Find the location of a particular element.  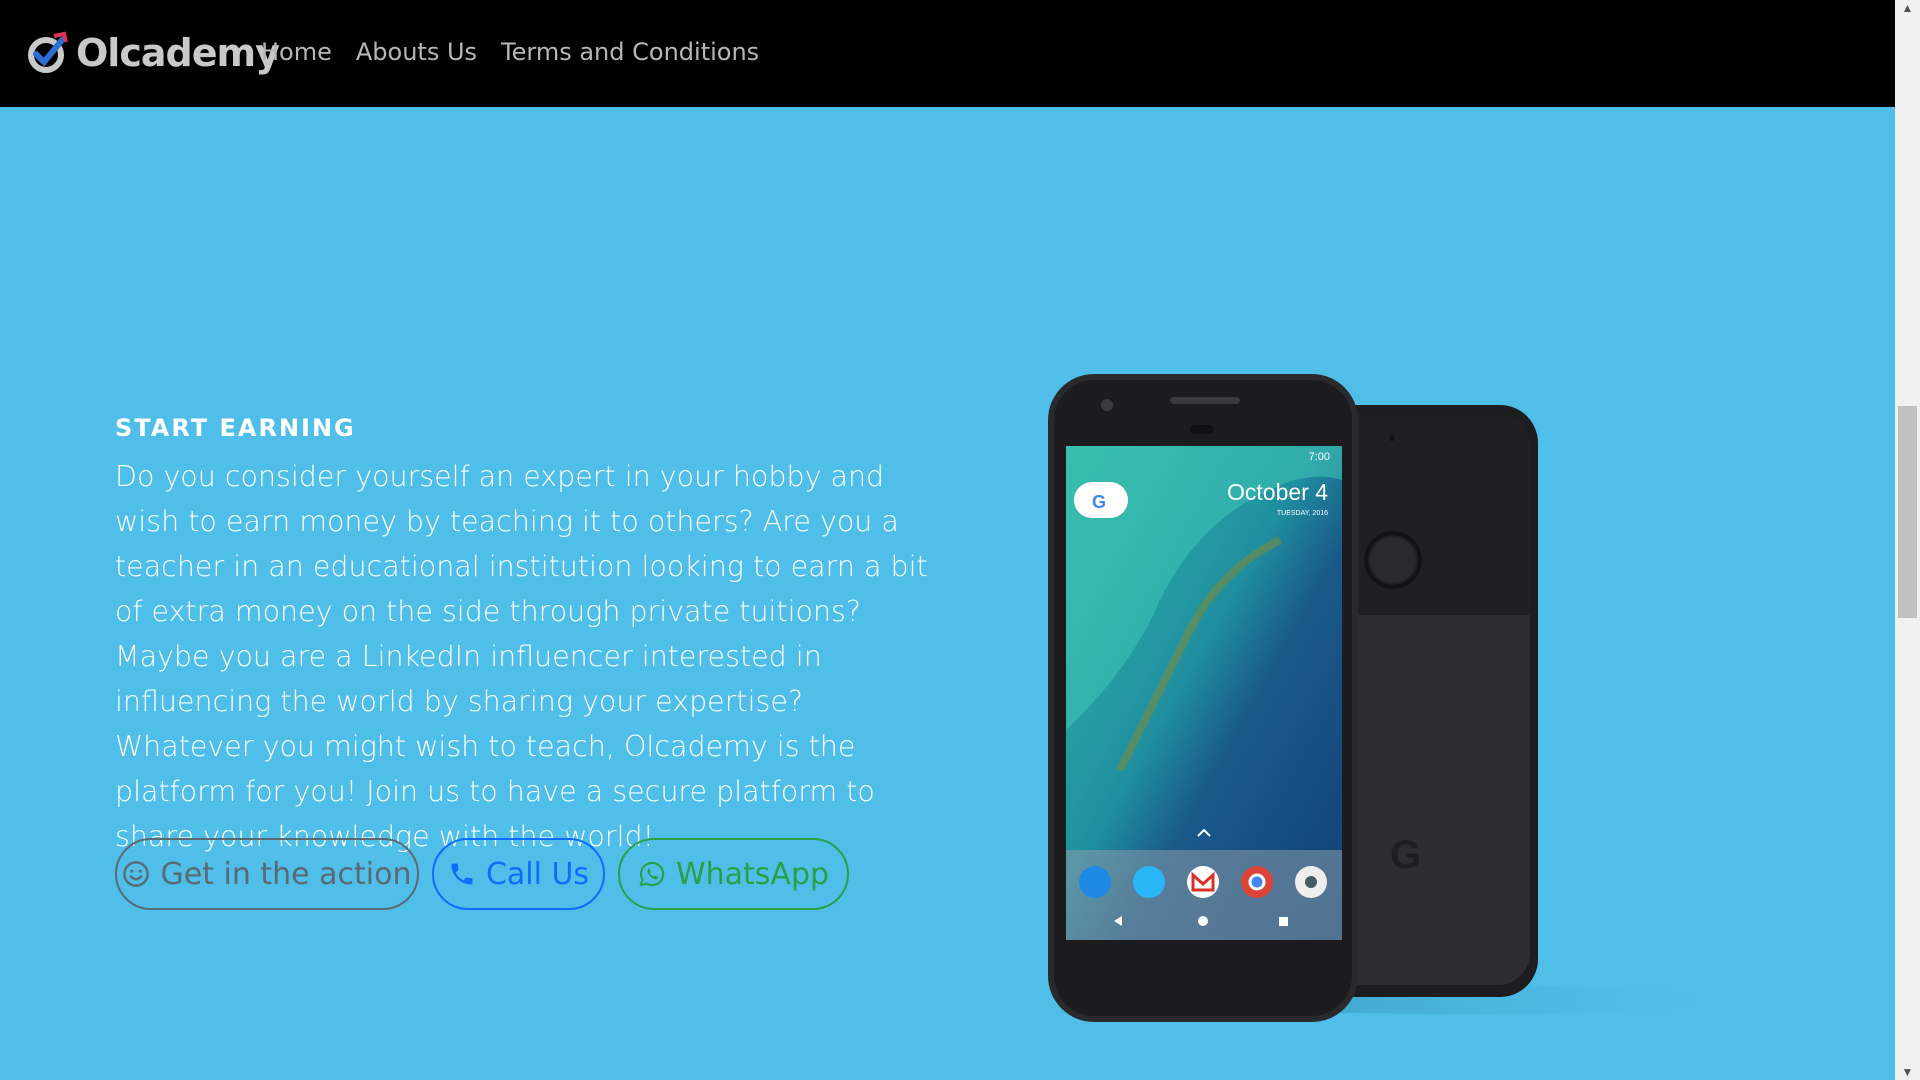

section-eyebrow: START EARNING is located at coordinates (235, 428).